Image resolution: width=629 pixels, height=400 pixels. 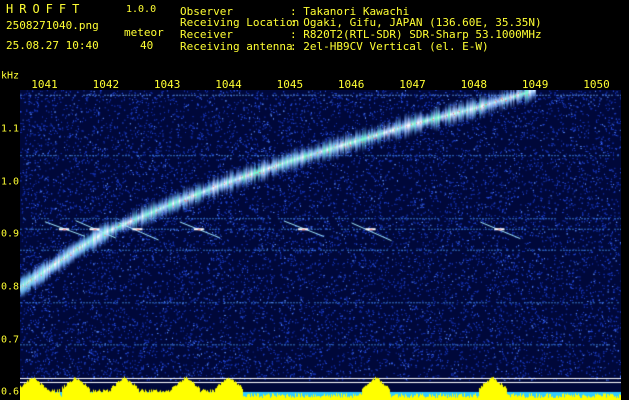 I want to click on y-tick-label: 0.8, so click(x=10, y=287).